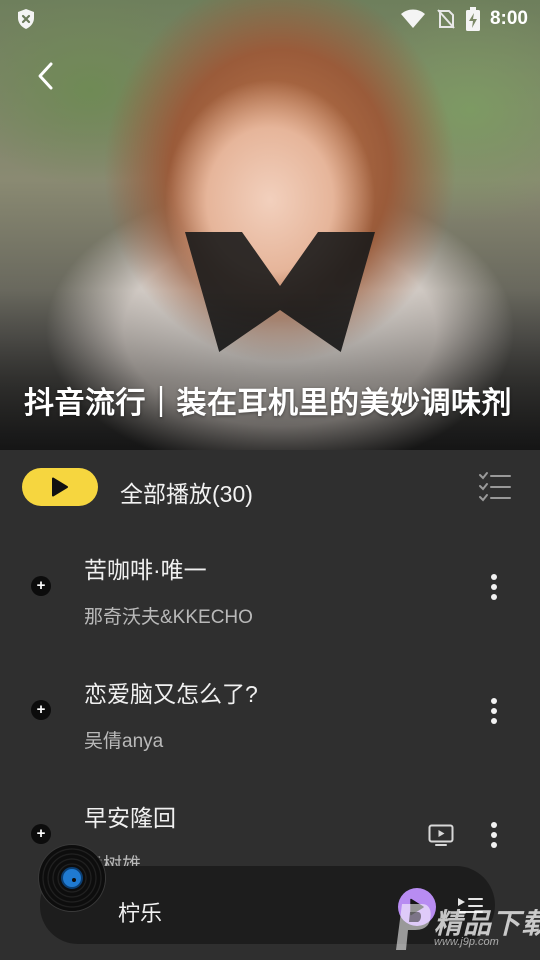 The width and height of the screenshot is (540, 960). What do you see at coordinates (508, 18) in the screenshot?
I see `status-time: 8:00` at bounding box center [508, 18].